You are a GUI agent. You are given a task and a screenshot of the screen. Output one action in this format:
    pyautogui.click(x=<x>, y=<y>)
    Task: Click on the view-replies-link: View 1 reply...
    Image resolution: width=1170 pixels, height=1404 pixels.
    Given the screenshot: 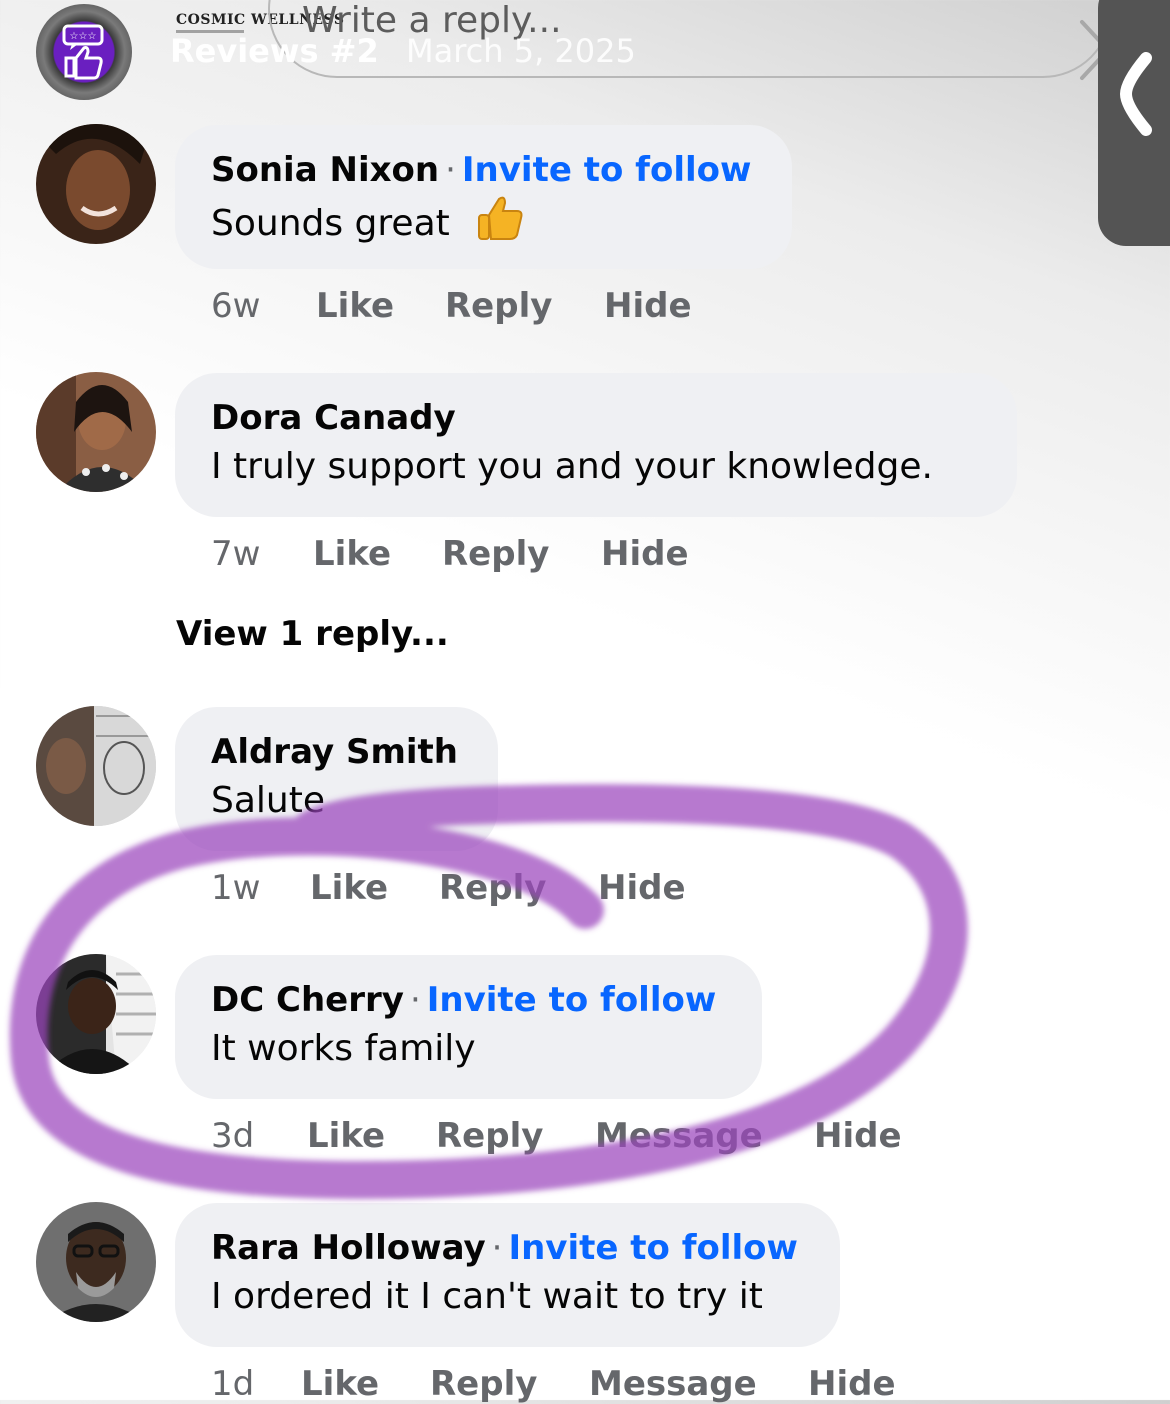 What is the action you would take?
    pyautogui.click(x=312, y=634)
    